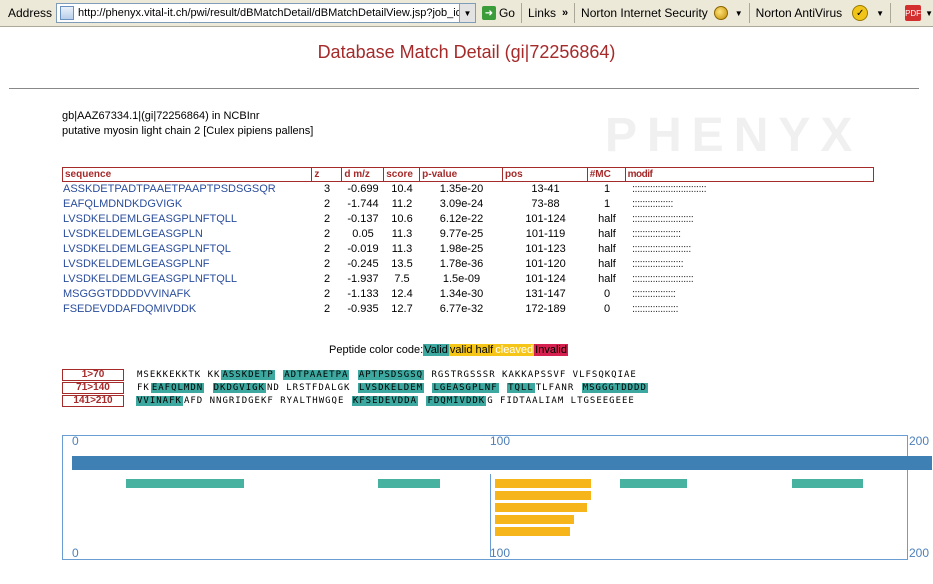 The height and width of the screenshot is (584, 933). What do you see at coordinates (506, 13) in the screenshot?
I see `go-label: Go` at bounding box center [506, 13].